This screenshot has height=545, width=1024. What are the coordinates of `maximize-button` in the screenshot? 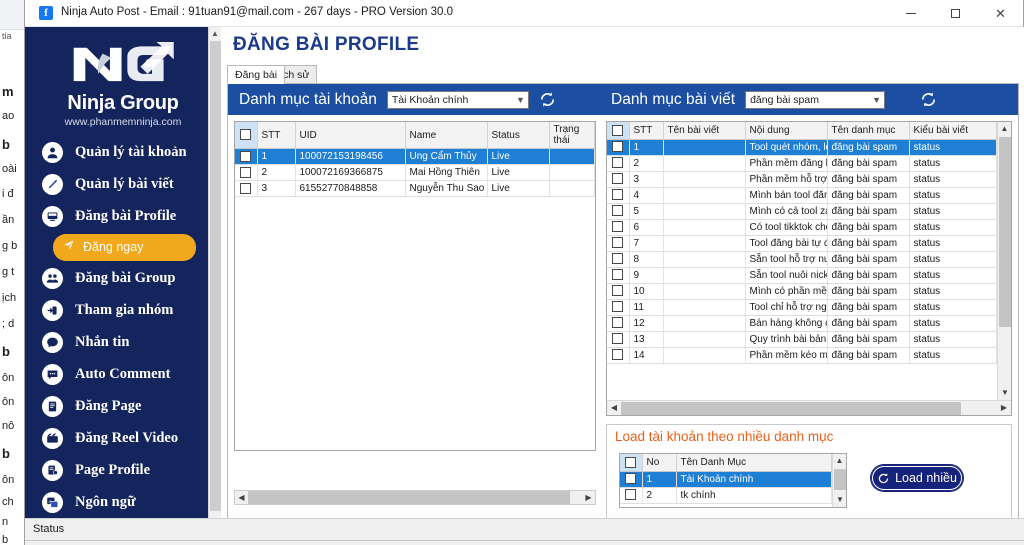 It's located at (955, 13).